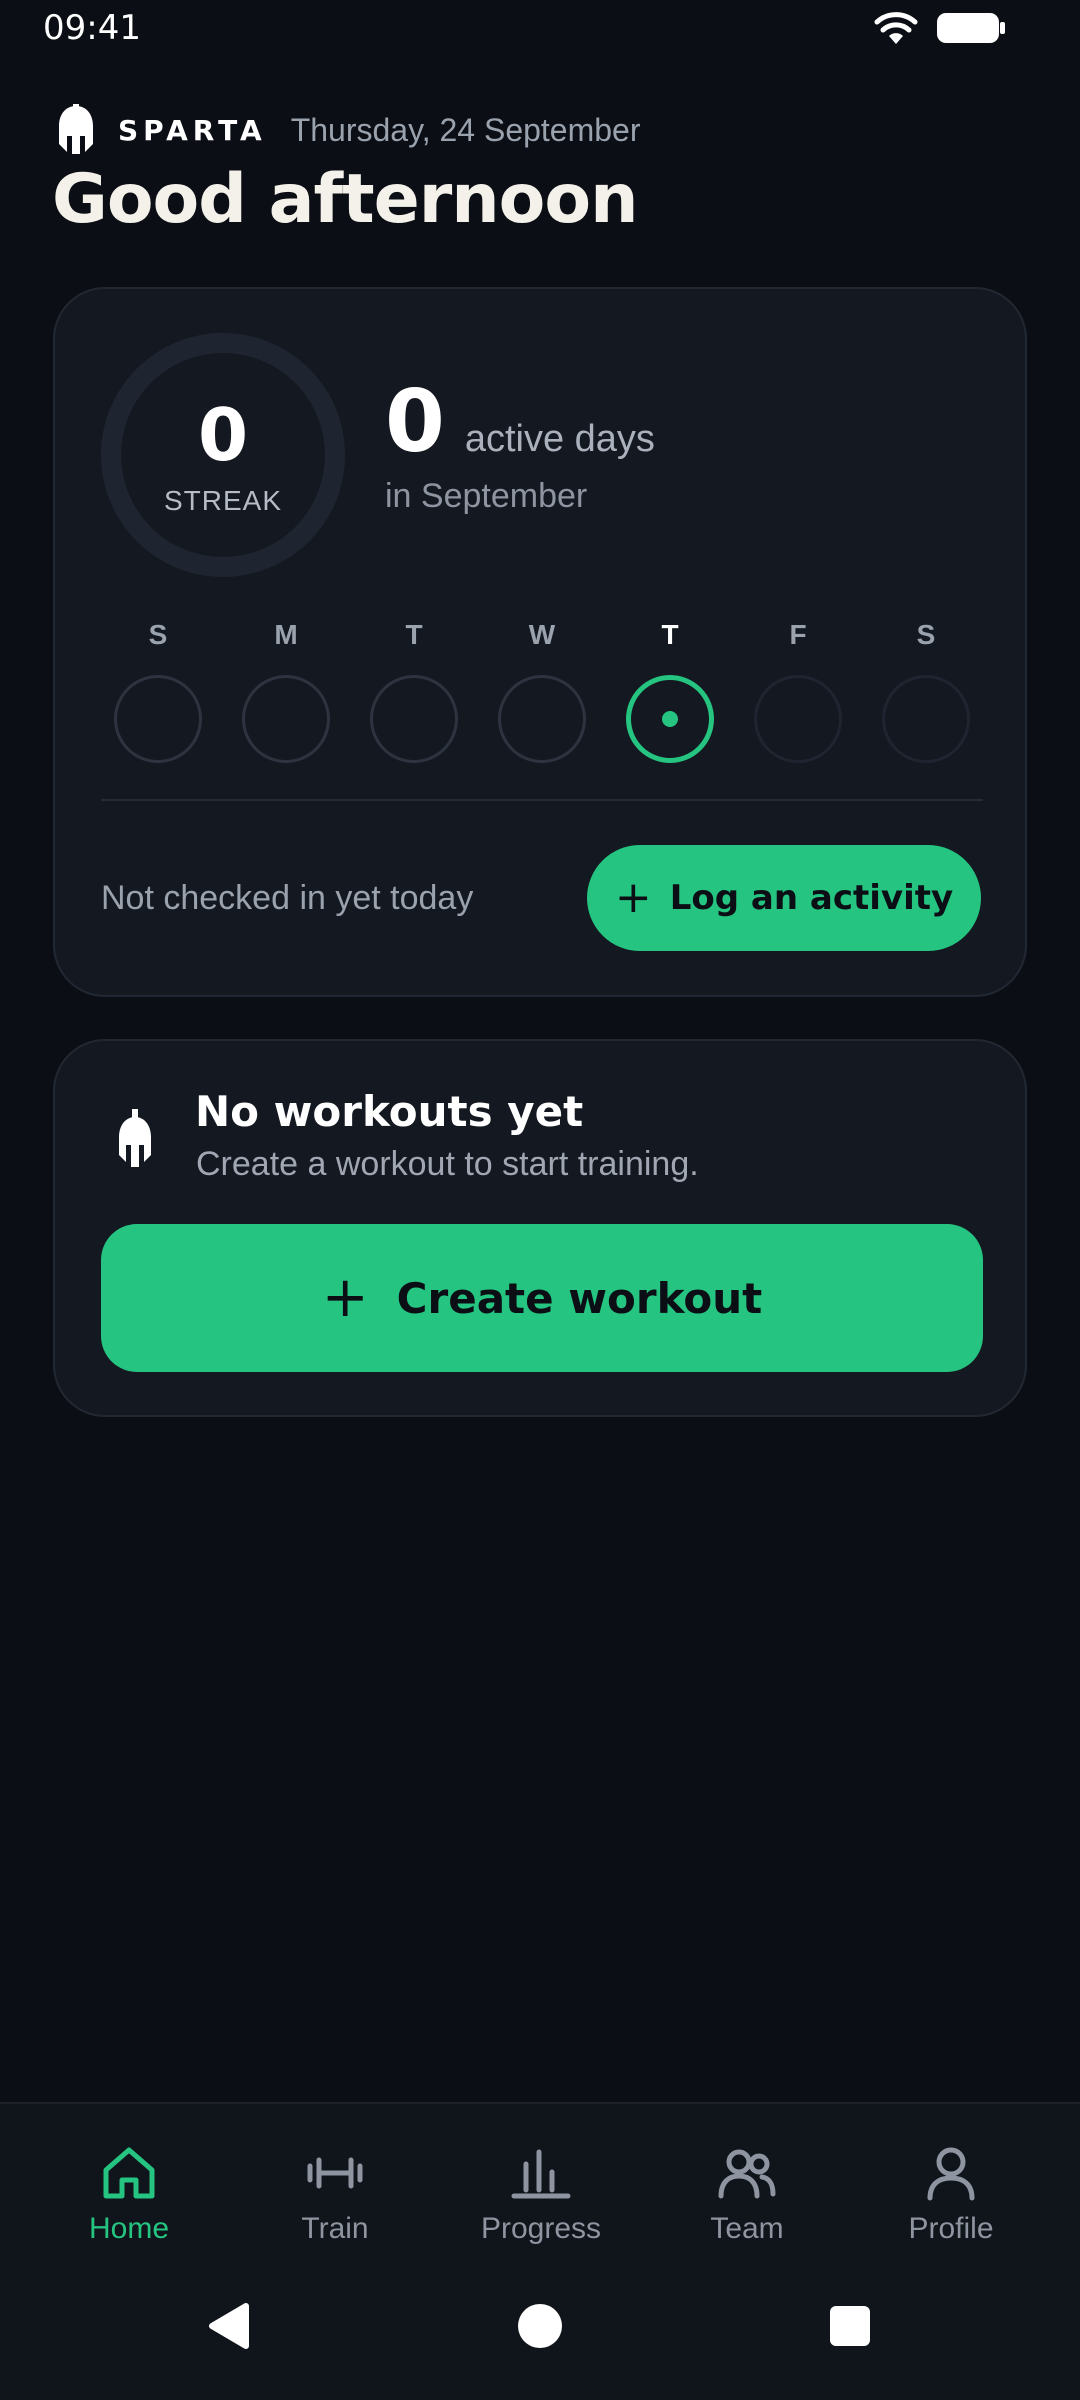 The image size is (1080, 2400). What do you see at coordinates (465, 129) in the screenshot?
I see `header-date: Thursday, 24 September` at bounding box center [465, 129].